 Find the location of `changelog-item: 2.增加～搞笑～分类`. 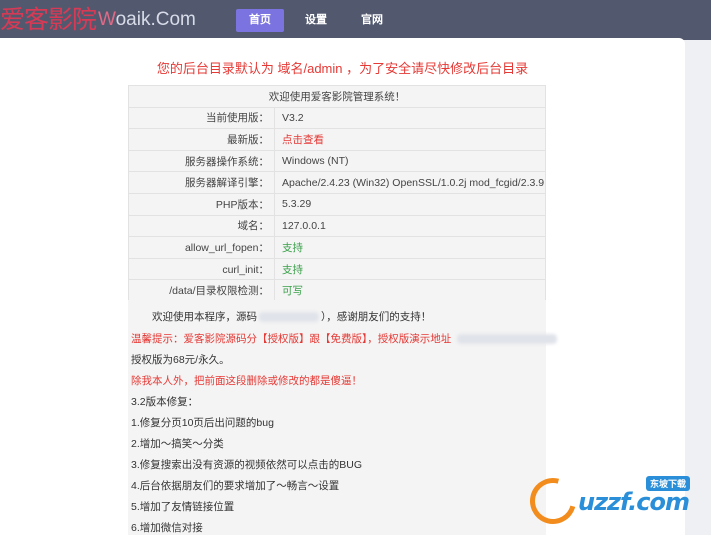

changelog-item: 2.增加～搞笑～分类 is located at coordinates (177, 444).